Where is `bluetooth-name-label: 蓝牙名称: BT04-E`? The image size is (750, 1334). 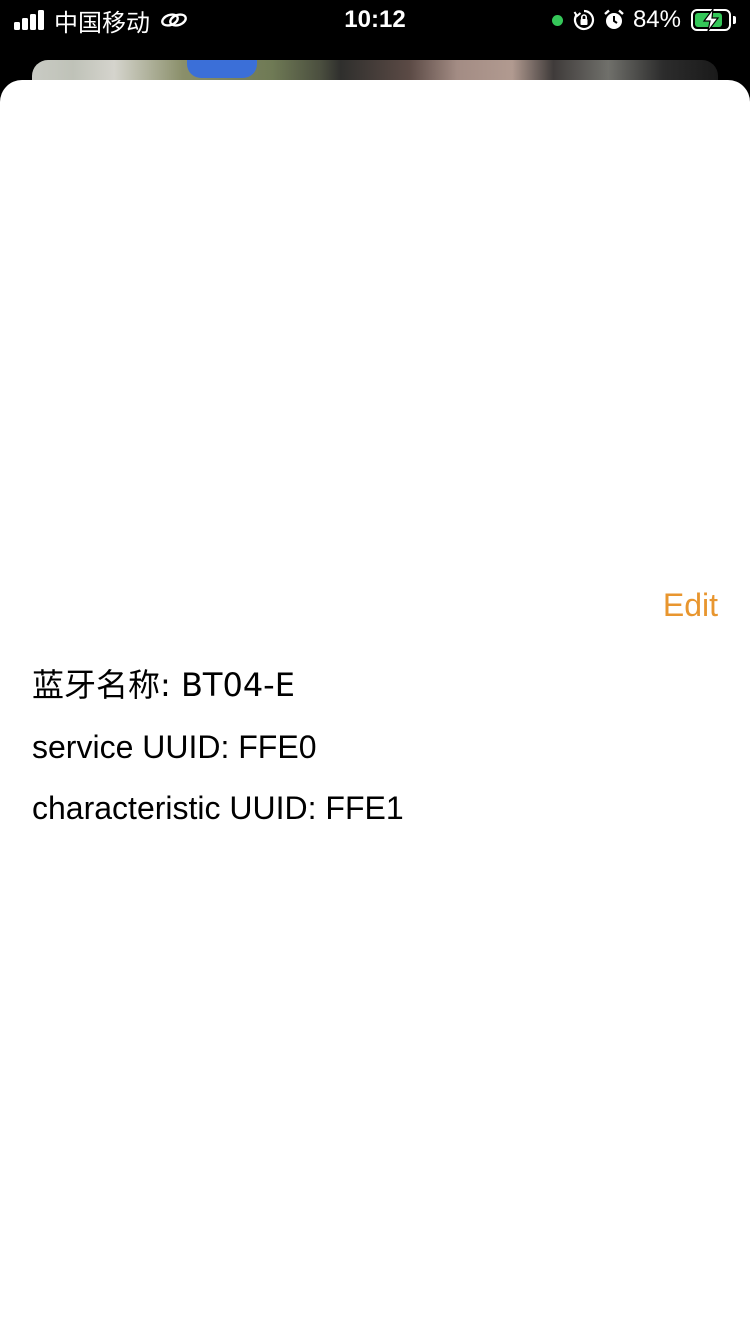
bluetooth-name-label: 蓝牙名称: BT04-E is located at coordinates (163, 685).